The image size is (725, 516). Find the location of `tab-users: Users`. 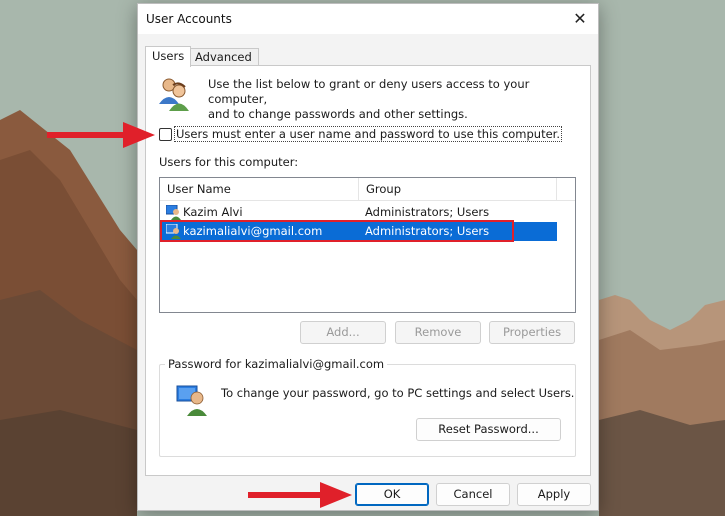

tab-users: Users is located at coordinates (168, 56).